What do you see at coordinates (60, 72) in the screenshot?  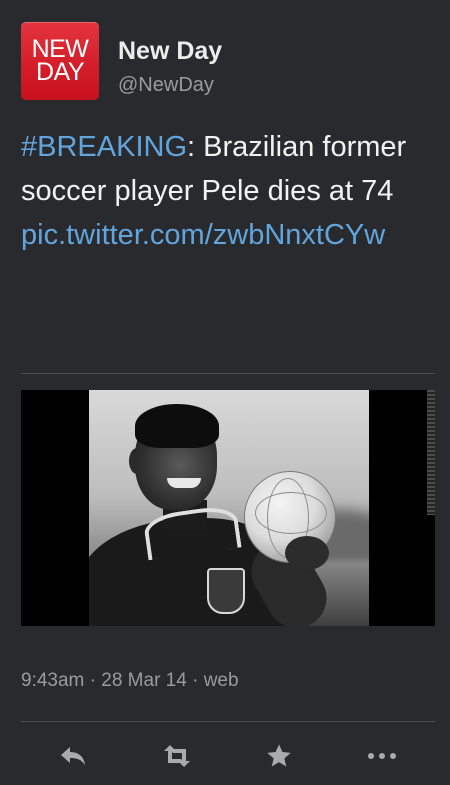 I see `avatar-text-day: DAY` at bounding box center [60, 72].